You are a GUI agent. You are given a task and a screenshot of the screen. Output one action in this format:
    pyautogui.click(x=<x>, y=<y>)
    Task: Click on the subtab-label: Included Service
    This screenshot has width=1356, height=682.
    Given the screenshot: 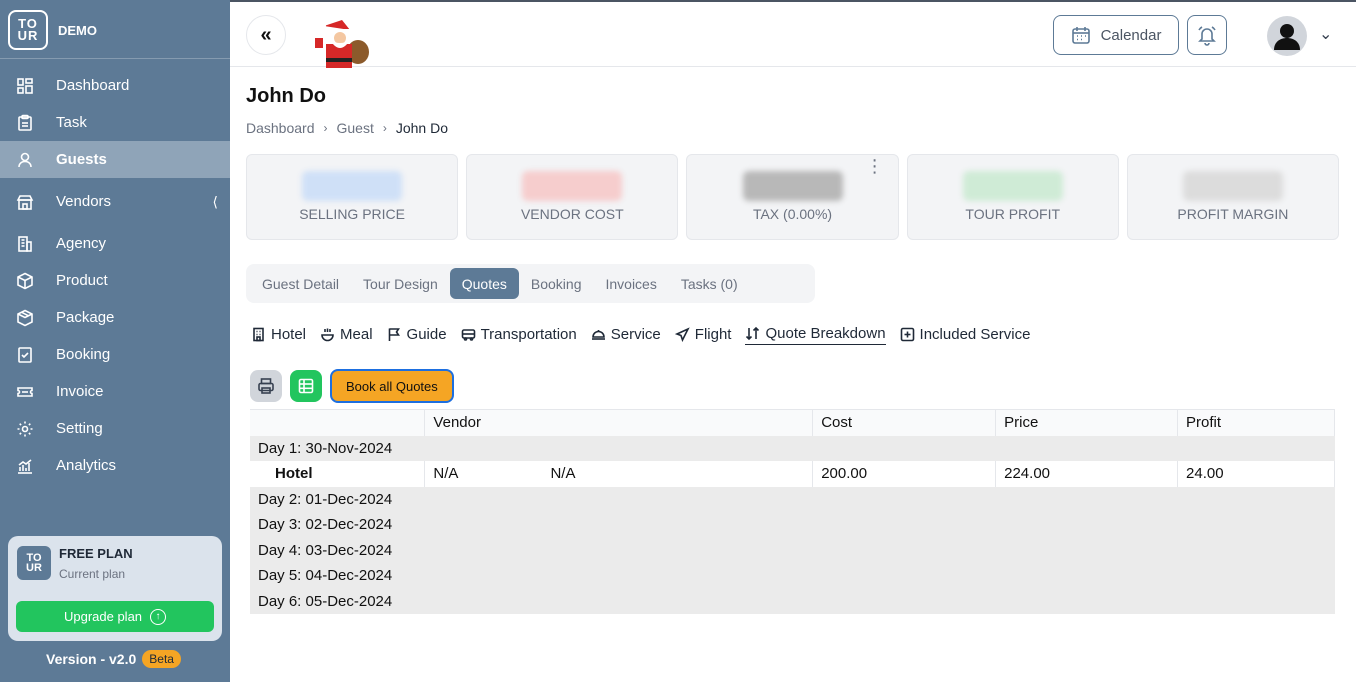 What is the action you would take?
    pyautogui.click(x=975, y=334)
    